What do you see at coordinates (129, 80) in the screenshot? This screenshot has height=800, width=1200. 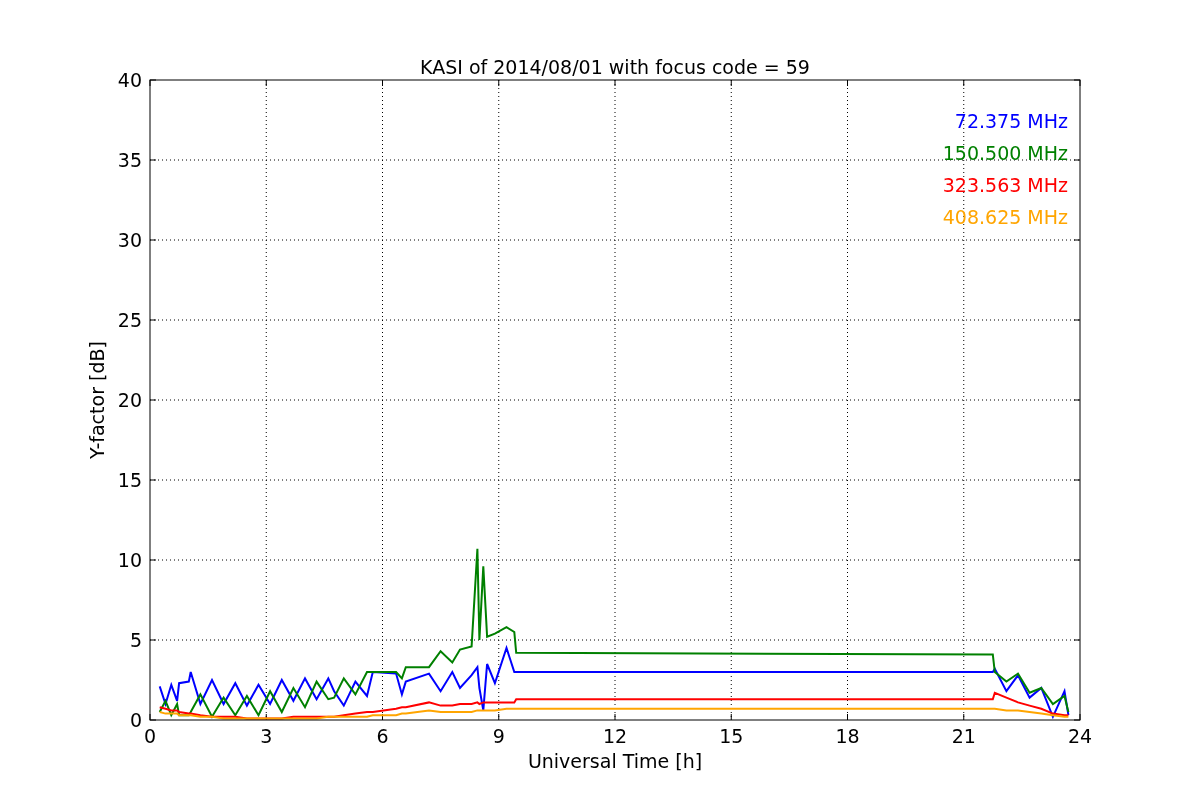 I see `y-tick-label: 40` at bounding box center [129, 80].